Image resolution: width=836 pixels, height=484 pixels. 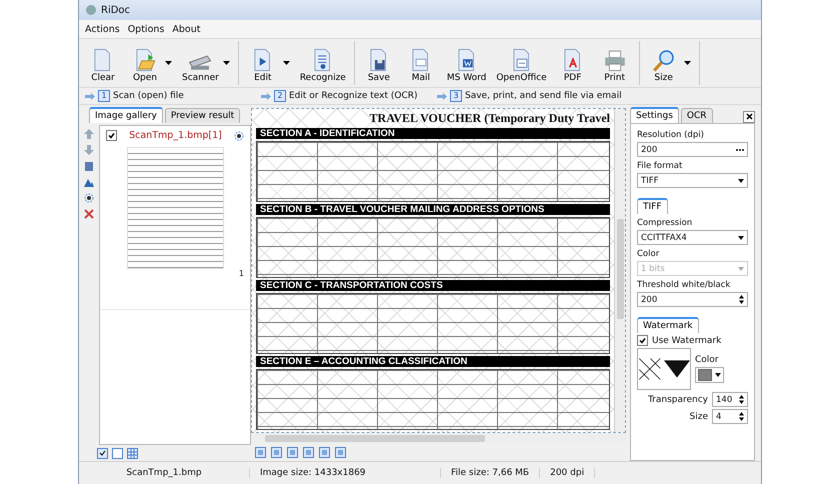 I want to click on tab: Image gallery, so click(x=126, y=115).